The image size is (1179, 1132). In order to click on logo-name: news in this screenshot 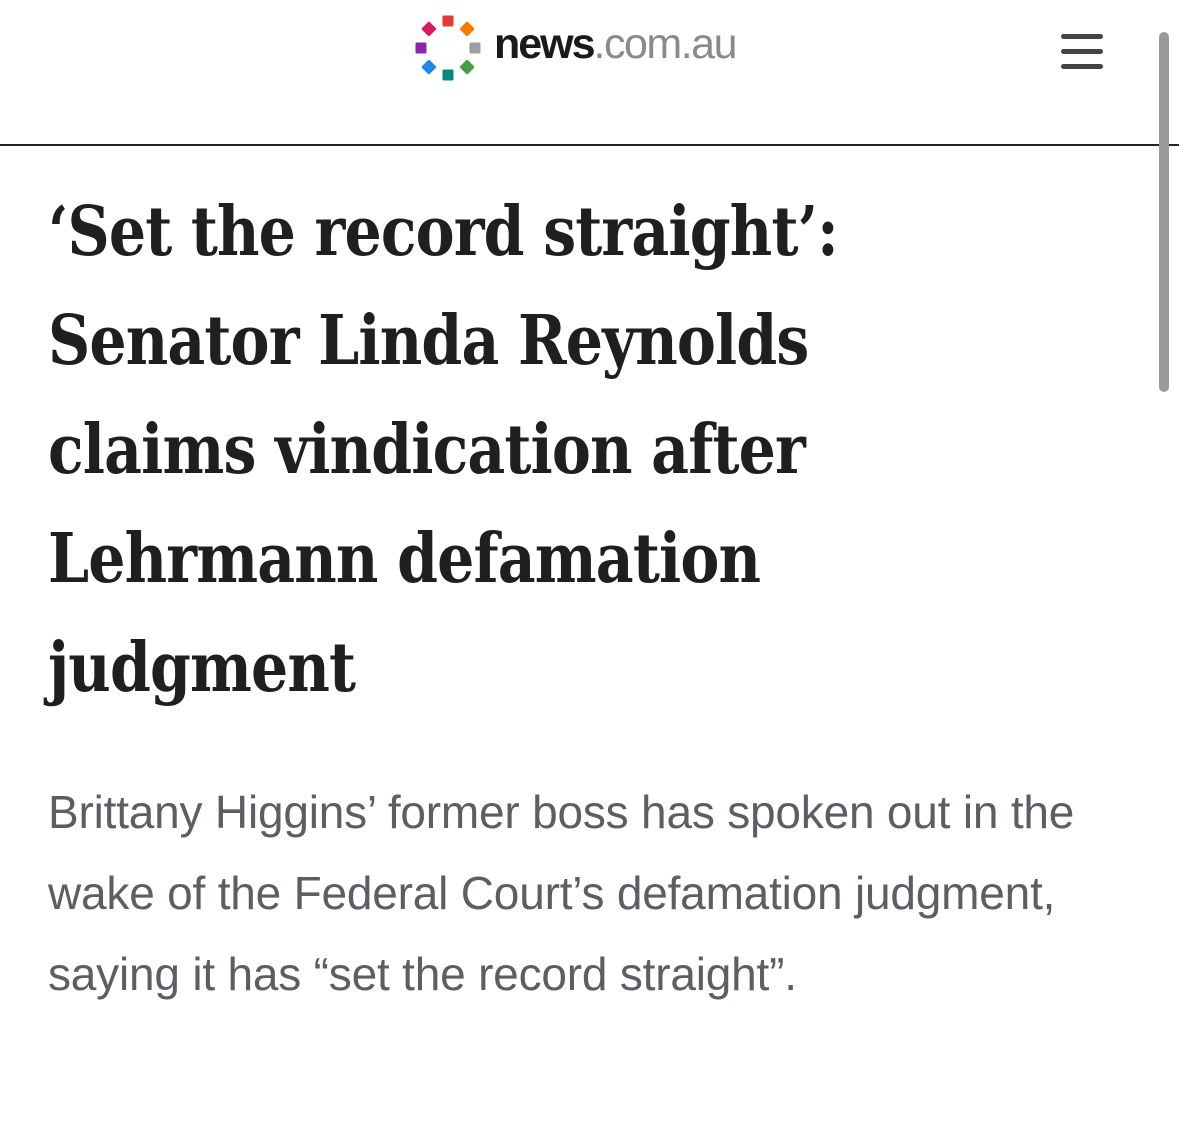, I will do `click(545, 43)`.